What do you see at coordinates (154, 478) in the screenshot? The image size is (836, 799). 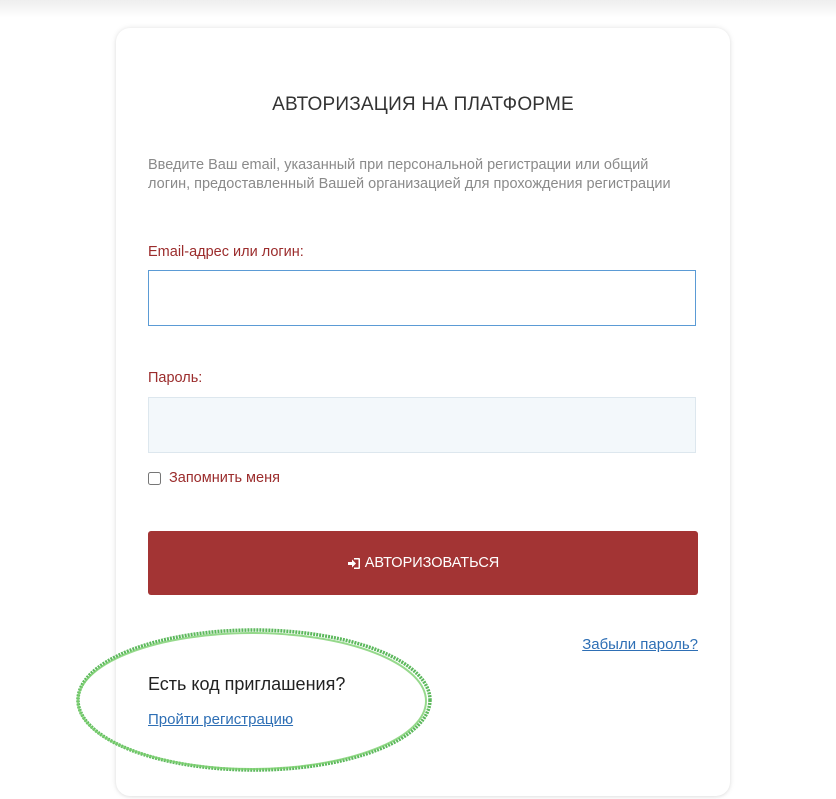 I see `remember-me-checkbox` at bounding box center [154, 478].